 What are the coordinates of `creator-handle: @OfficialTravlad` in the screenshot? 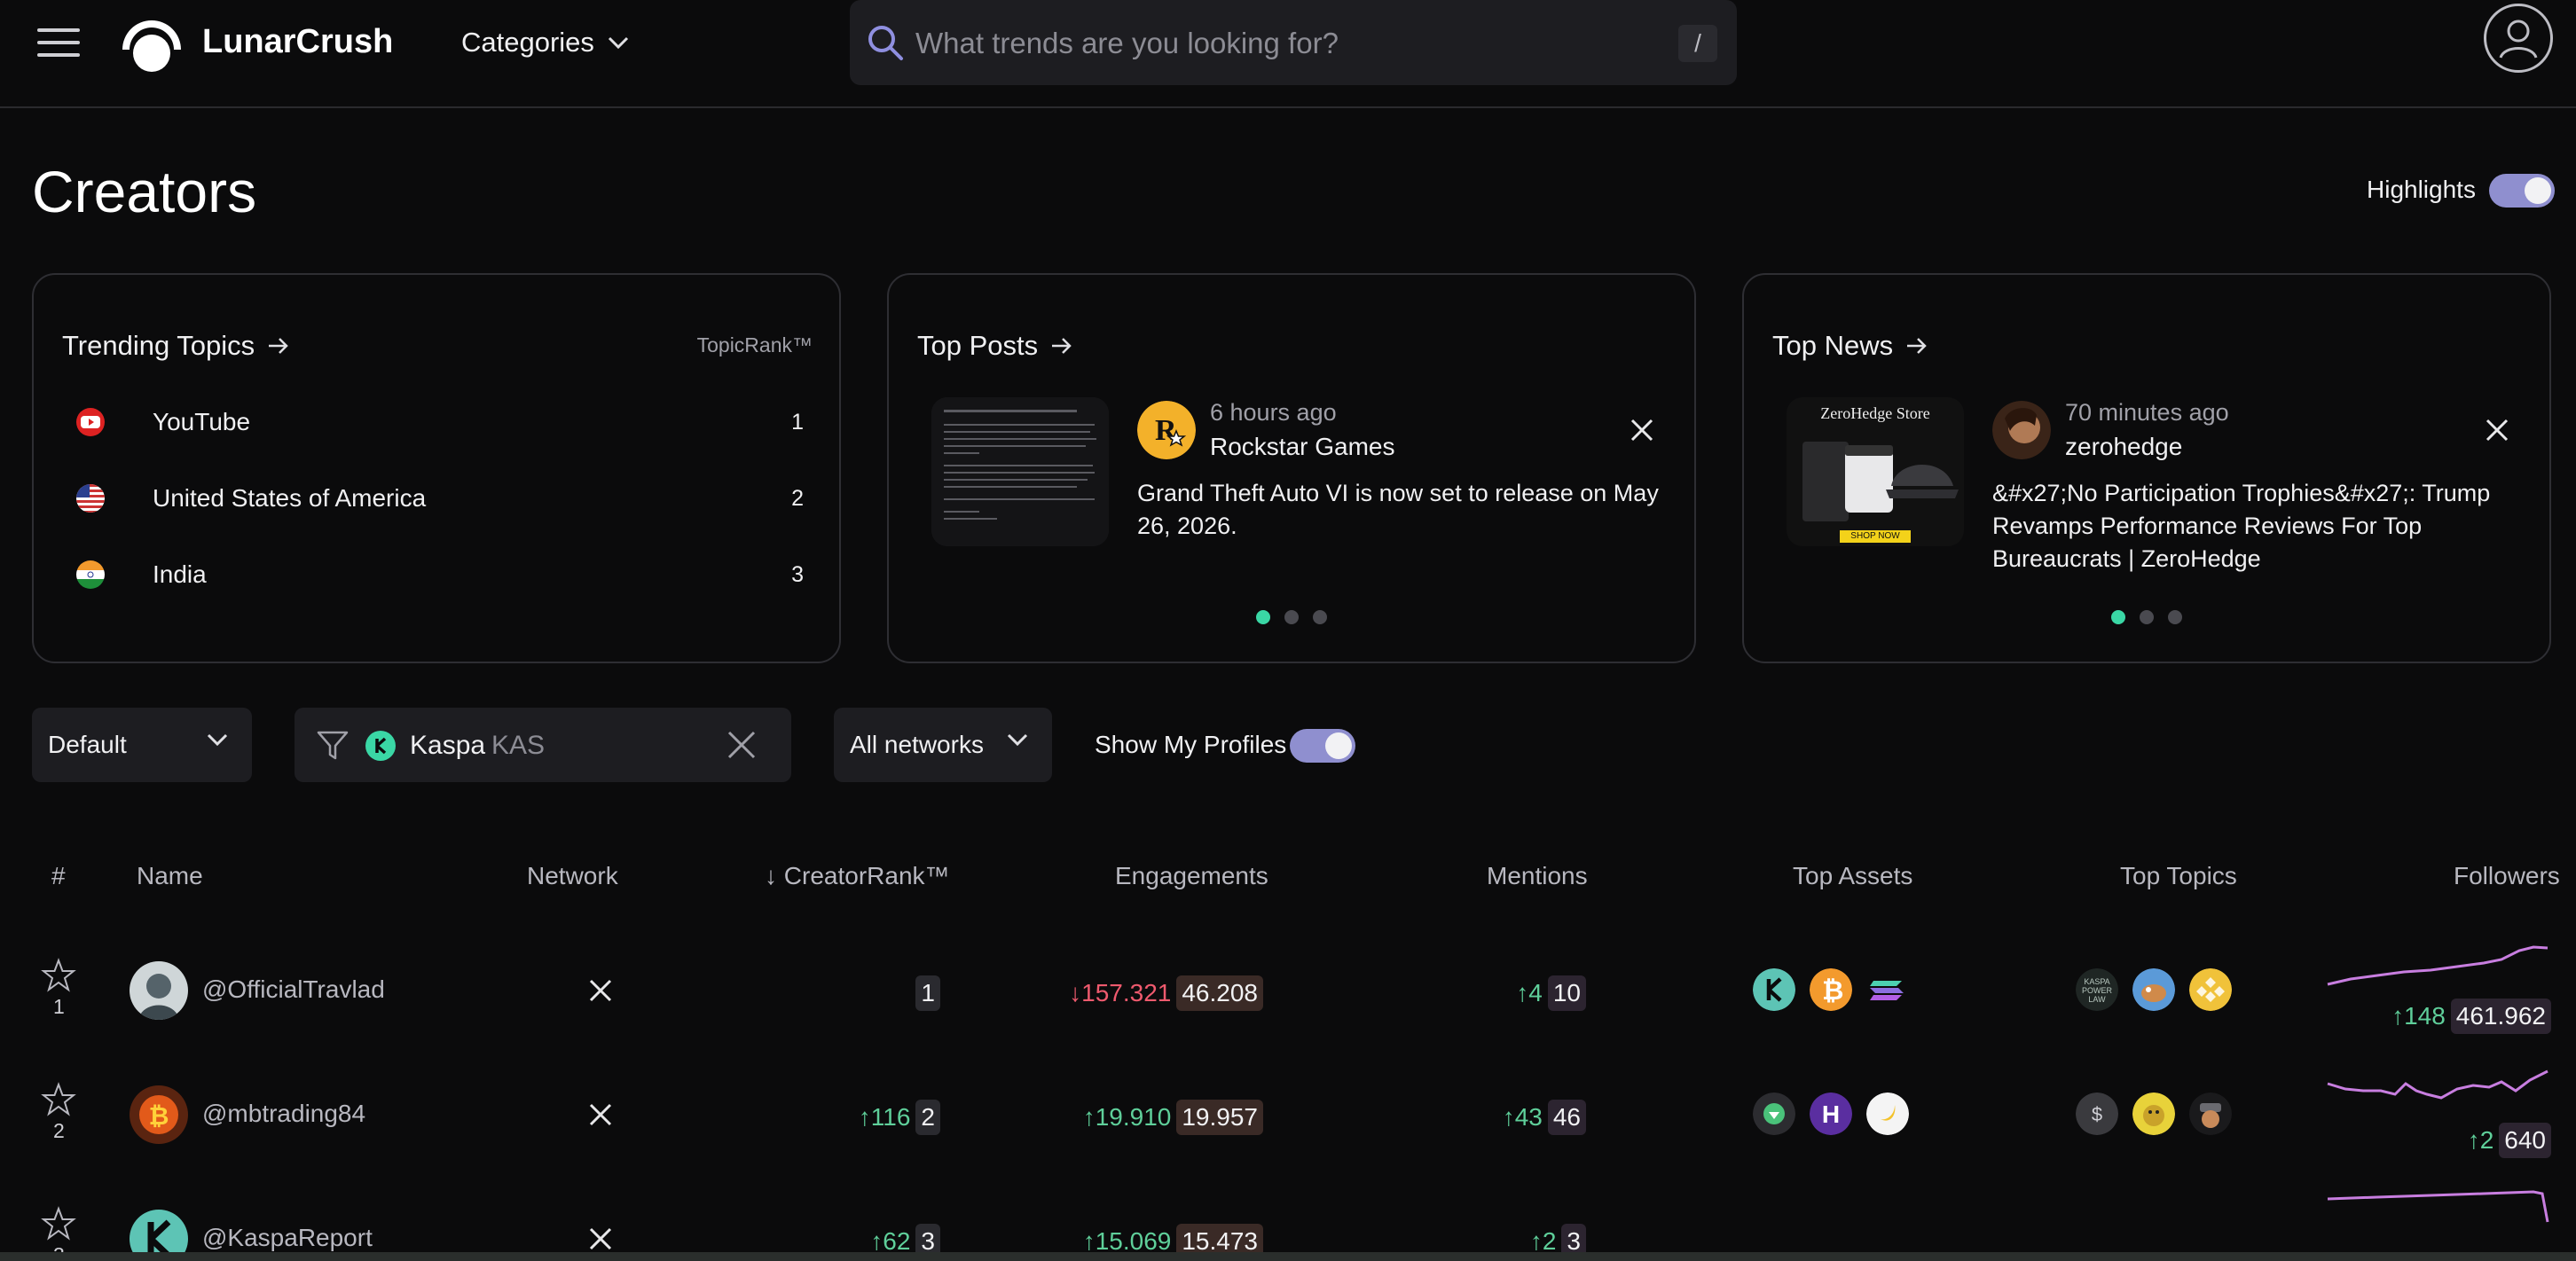 It's located at (293, 989).